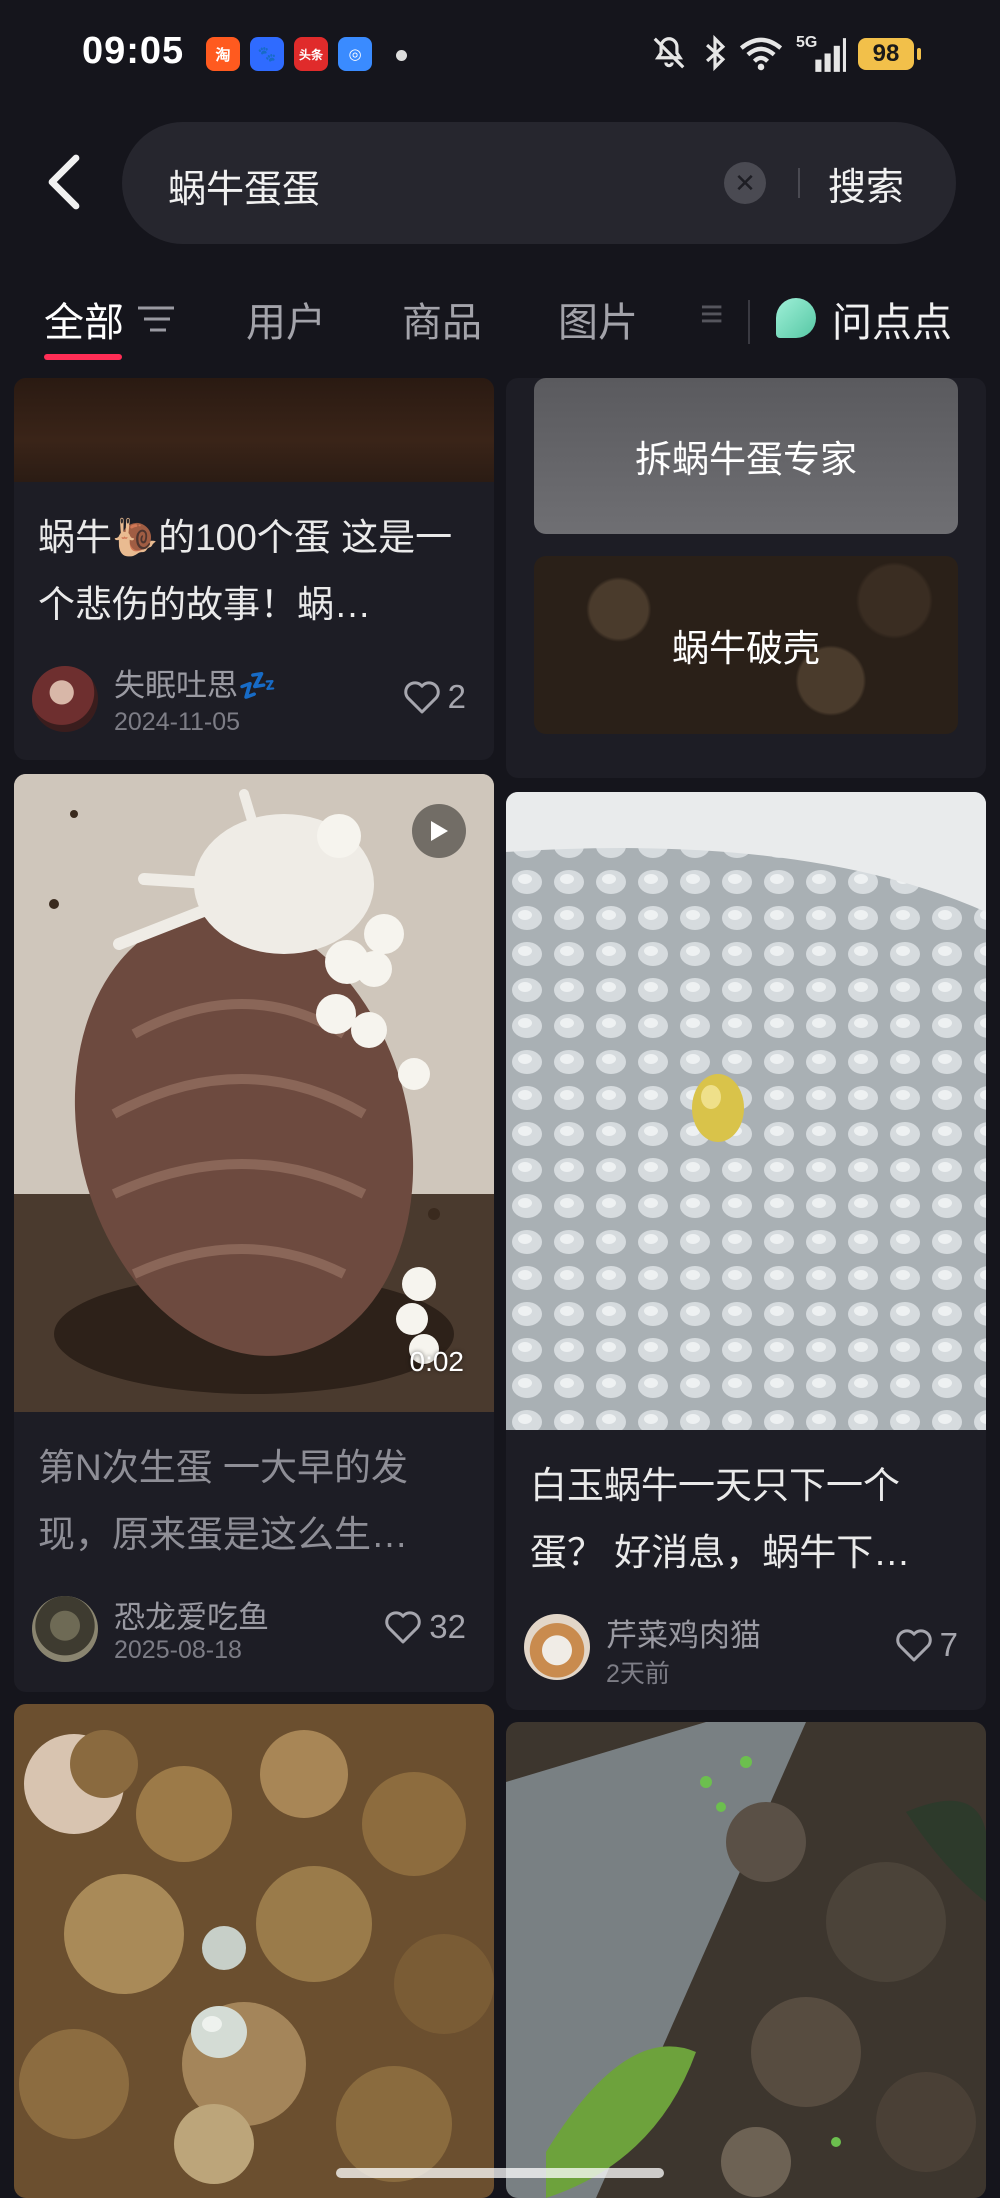 The height and width of the screenshot is (2198, 1000). I want to click on search-button: 搜索, so click(866, 183).